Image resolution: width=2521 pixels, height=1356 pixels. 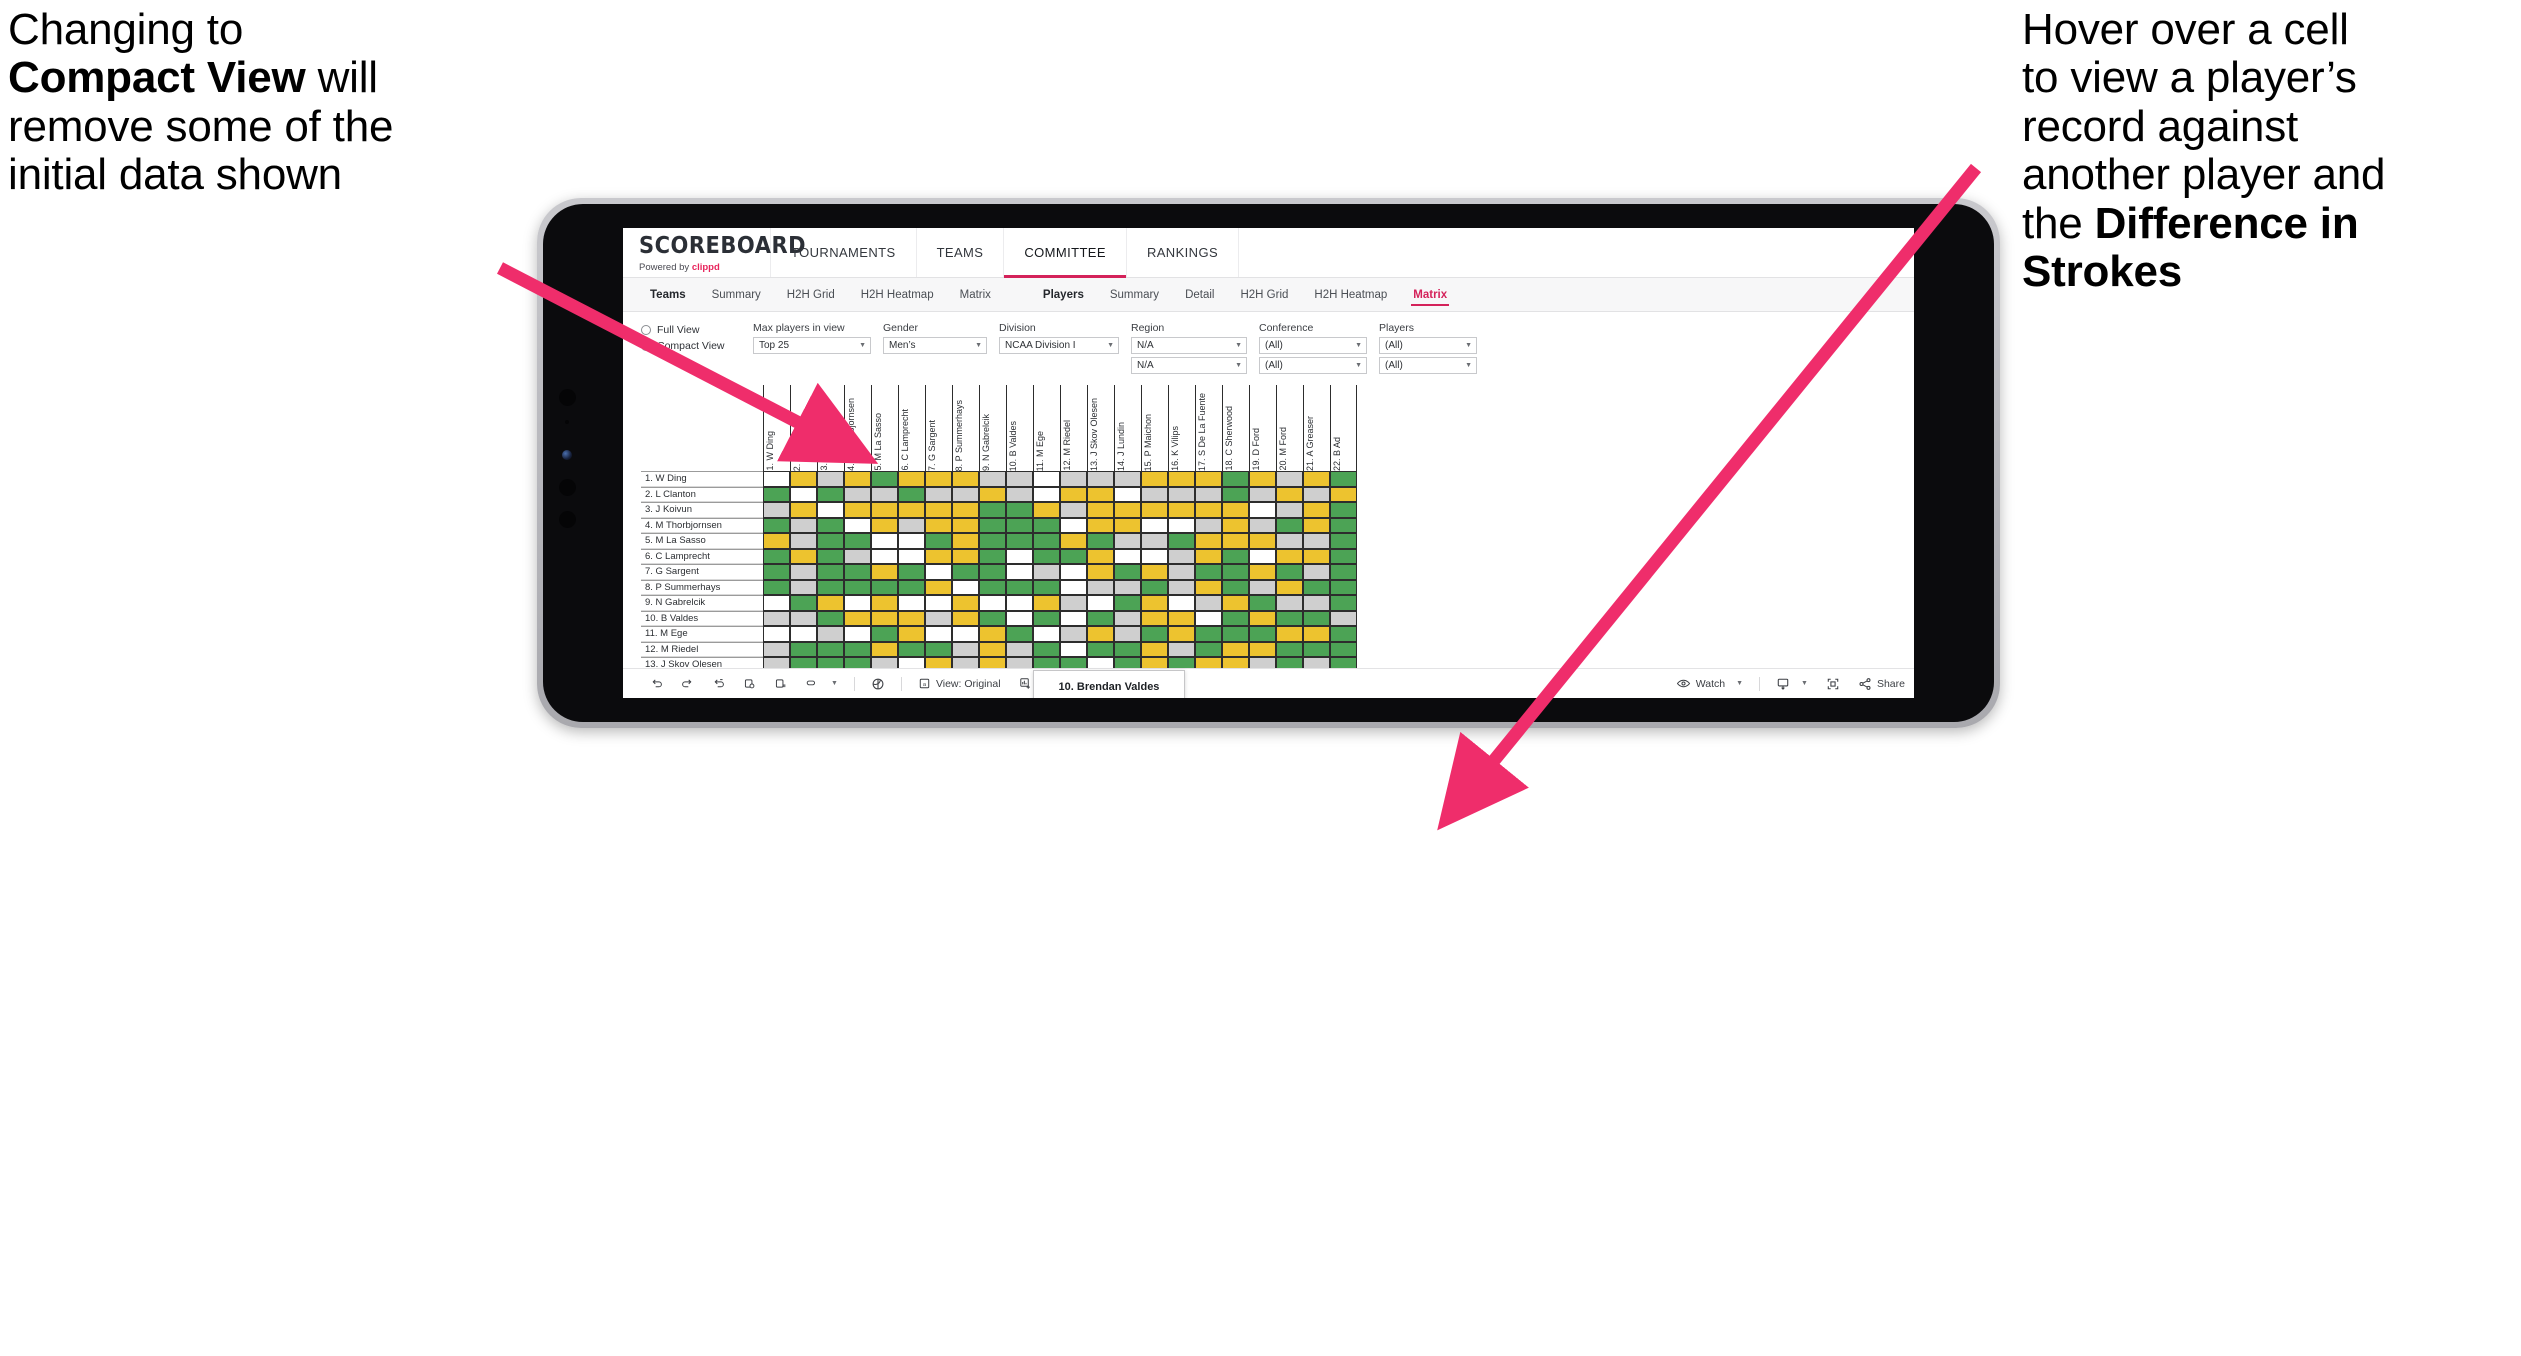 I want to click on subnav-teams-matrix: Matrix, so click(x=975, y=295).